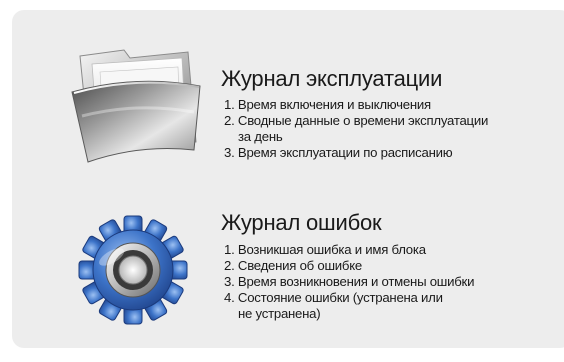 The width and height of the screenshot is (564, 362). I want to click on list-item: 1. Возникшая ошибка и имя блока, so click(394, 250).